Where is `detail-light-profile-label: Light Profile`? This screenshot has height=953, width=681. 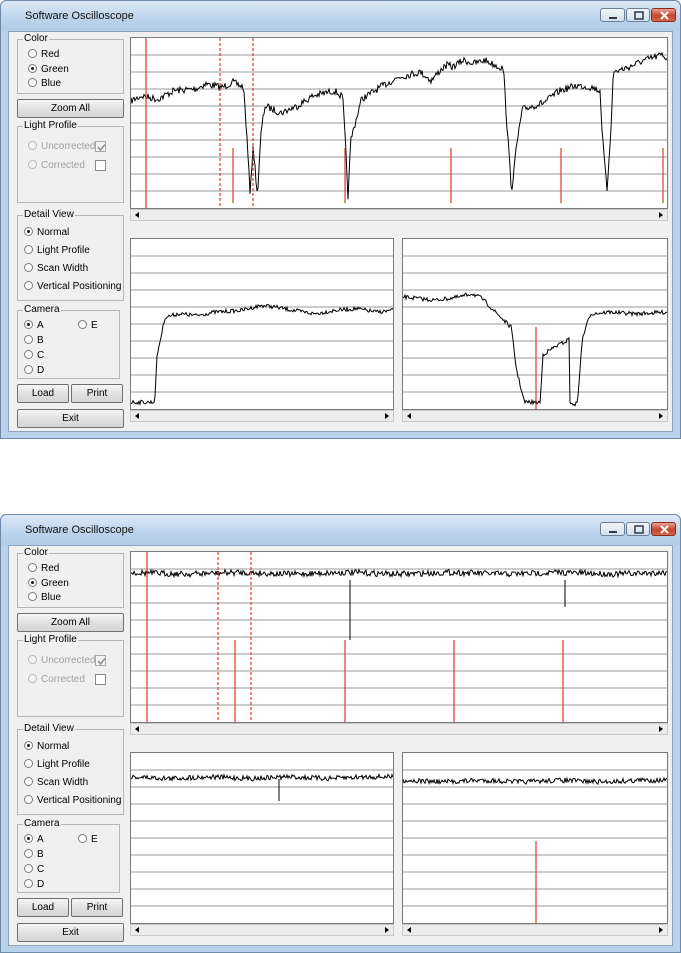
detail-light-profile-label: Light Profile is located at coordinates (63, 250).